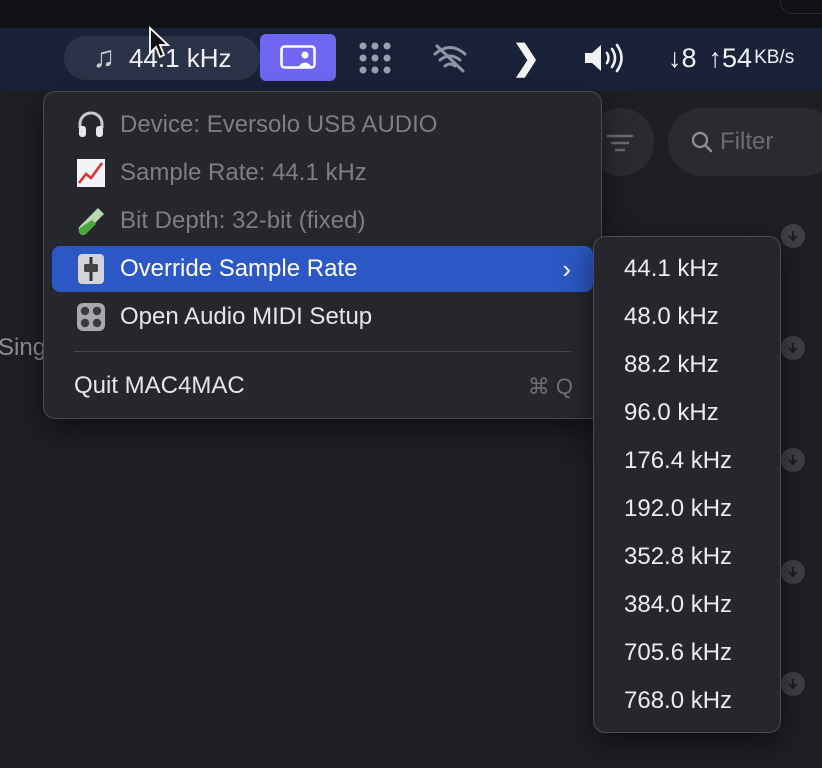 This screenshot has height=768, width=822. I want to click on window-top-strip, so click(411, 14).